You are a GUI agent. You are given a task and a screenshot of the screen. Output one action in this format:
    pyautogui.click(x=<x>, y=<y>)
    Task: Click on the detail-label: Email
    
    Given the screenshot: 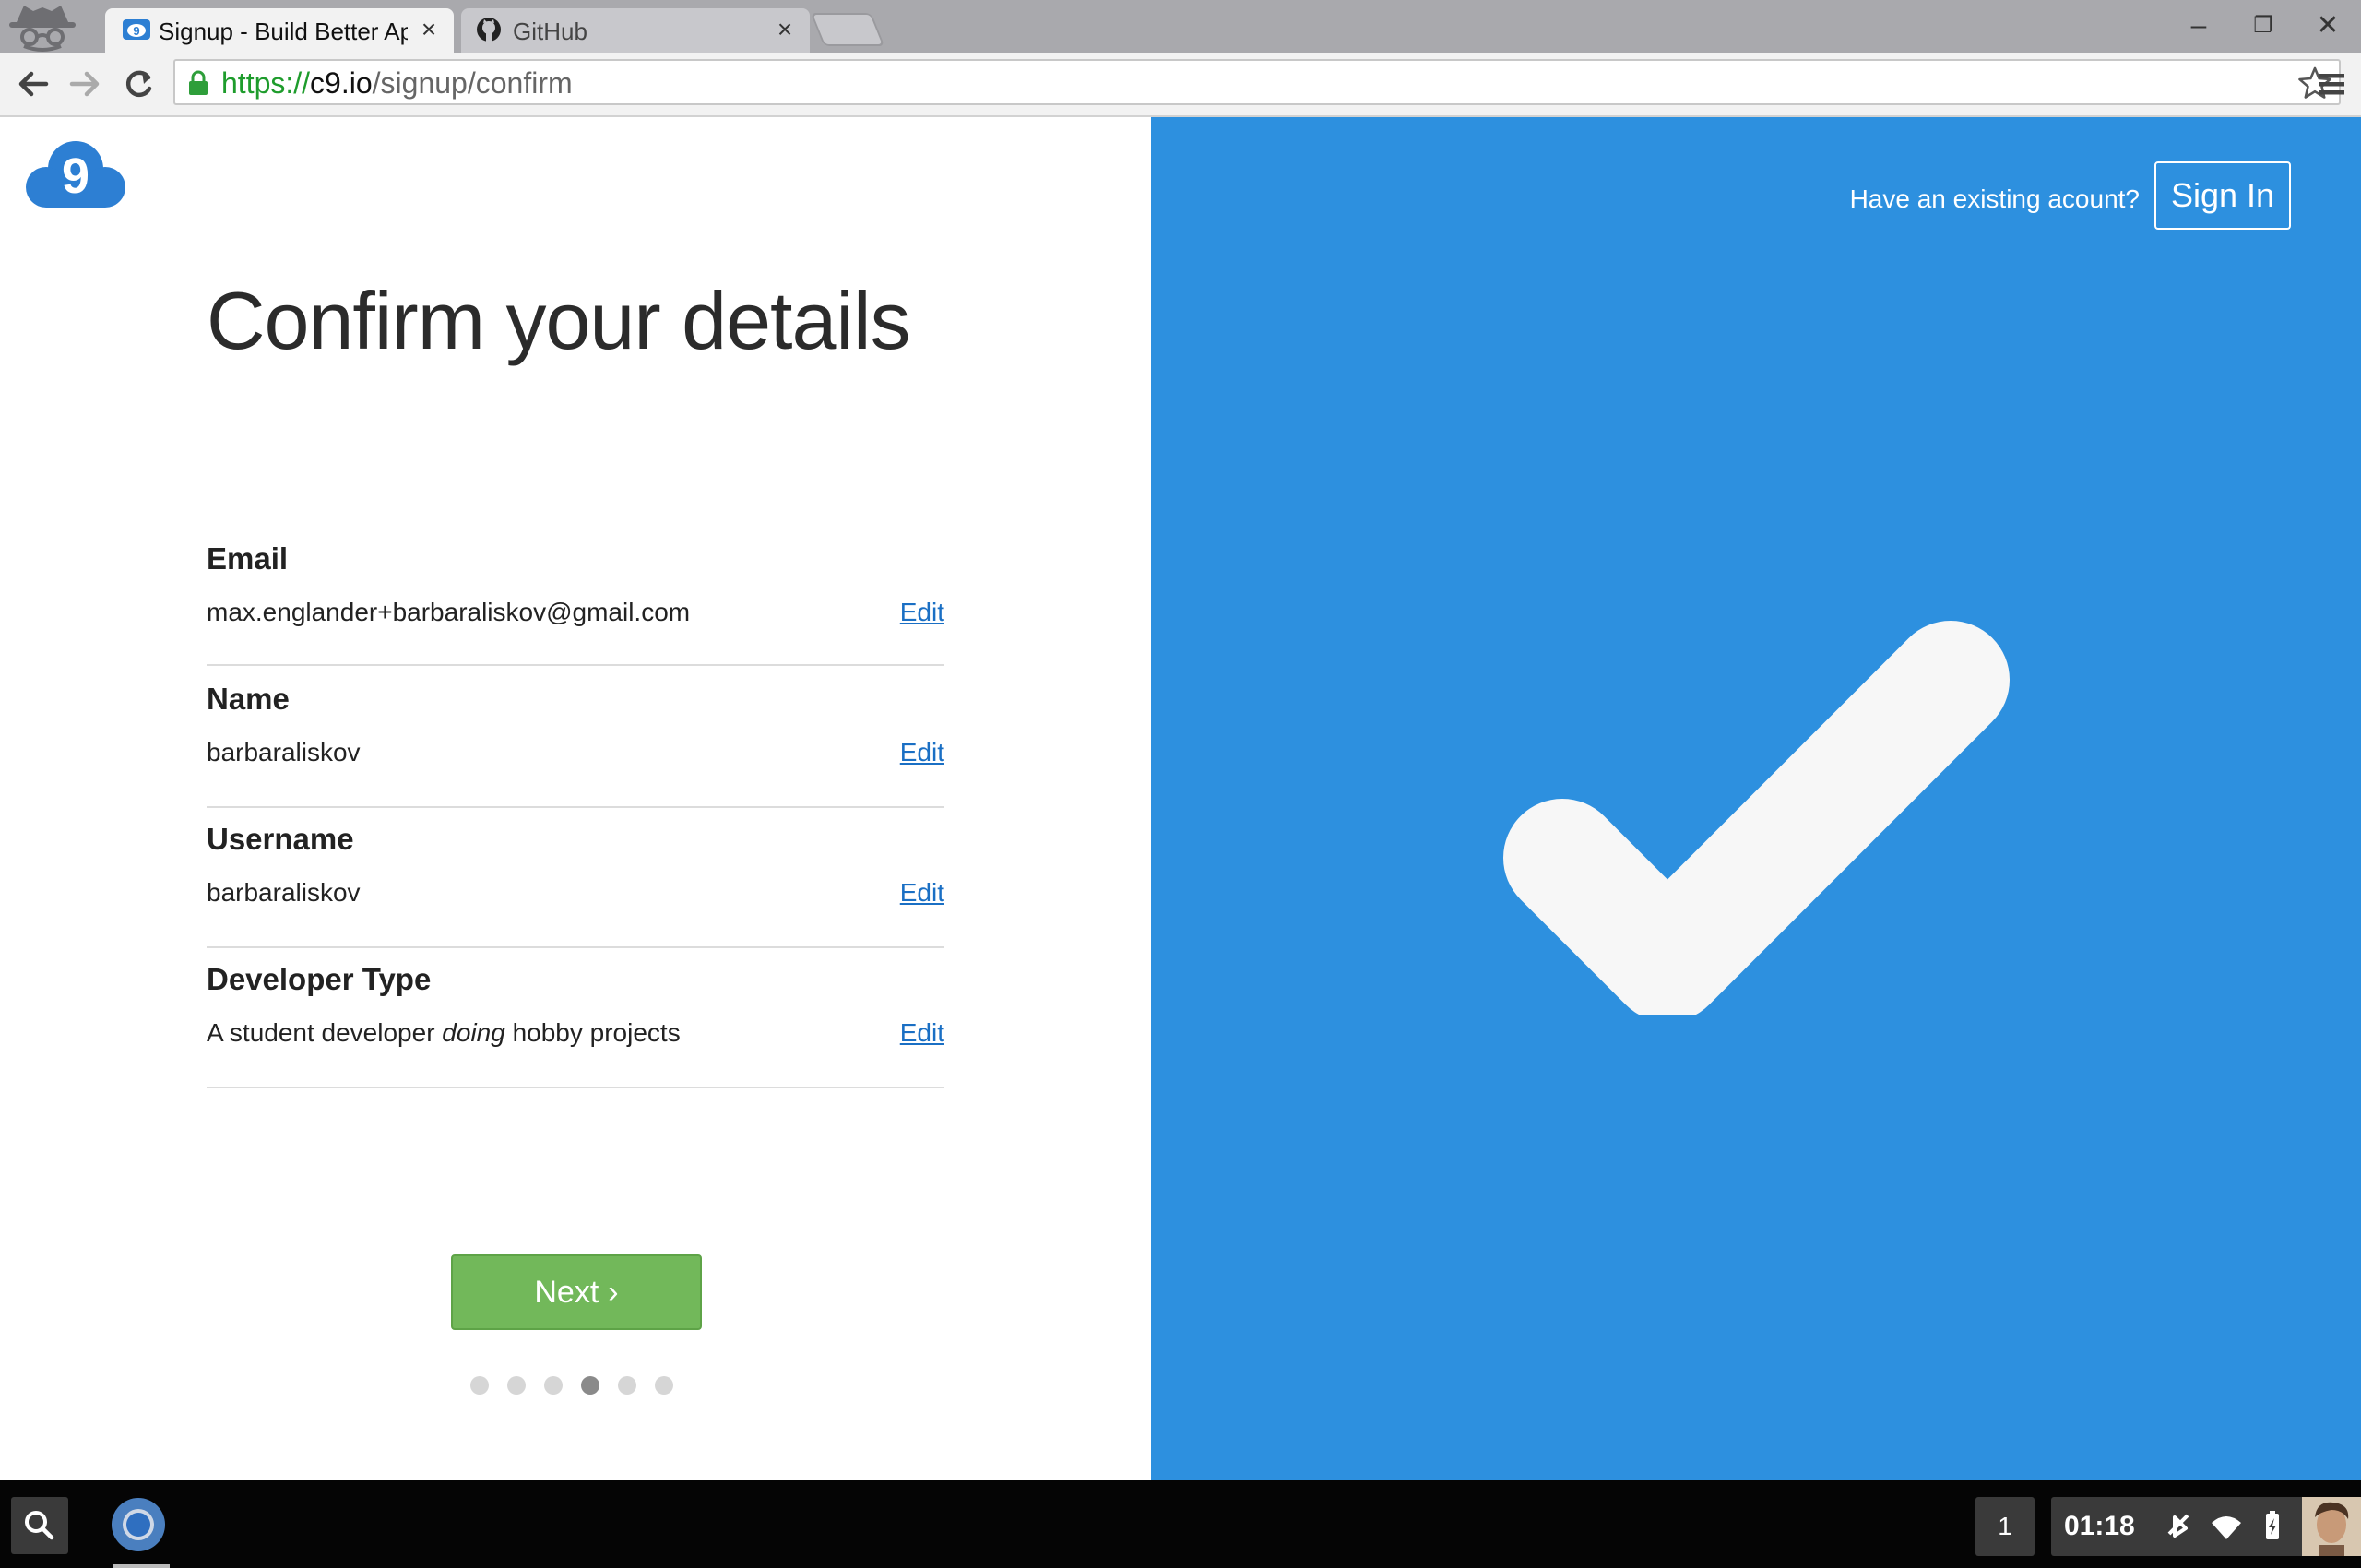 What is the action you would take?
    pyautogui.click(x=248, y=558)
    